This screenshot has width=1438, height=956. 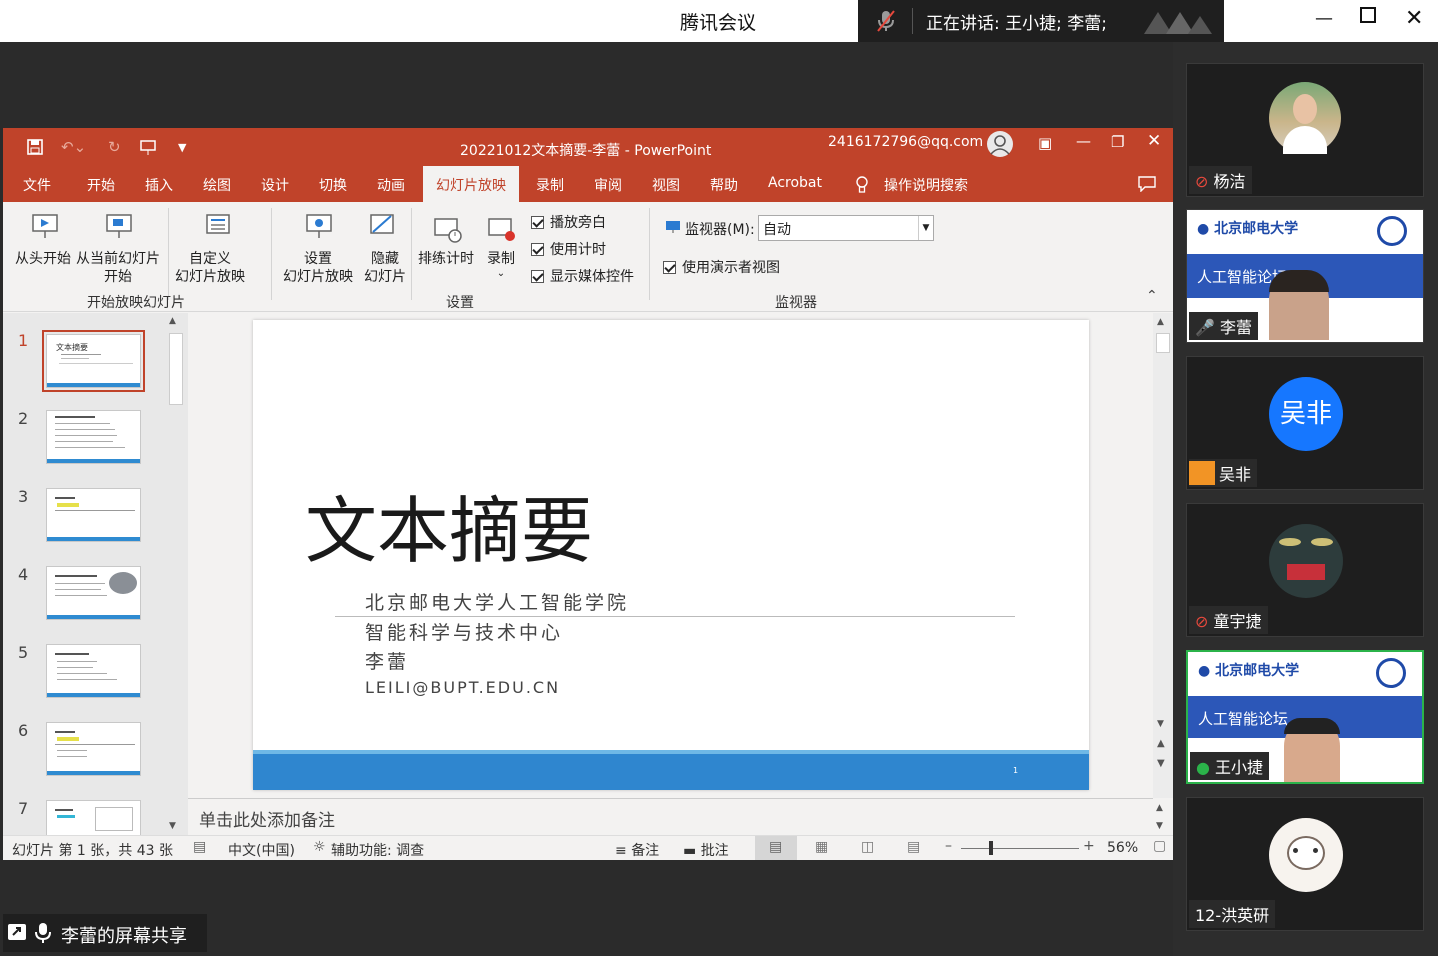 What do you see at coordinates (1306, 414) in the screenshot?
I see `participant-avatar: 吴非` at bounding box center [1306, 414].